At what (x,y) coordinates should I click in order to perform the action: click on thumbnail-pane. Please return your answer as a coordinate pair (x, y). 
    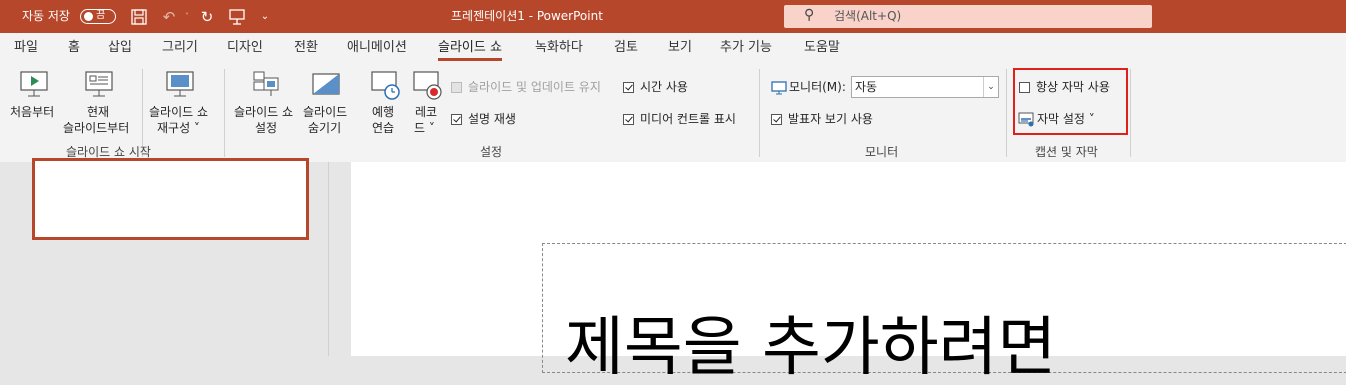
    Looking at the image, I should click on (164, 257).